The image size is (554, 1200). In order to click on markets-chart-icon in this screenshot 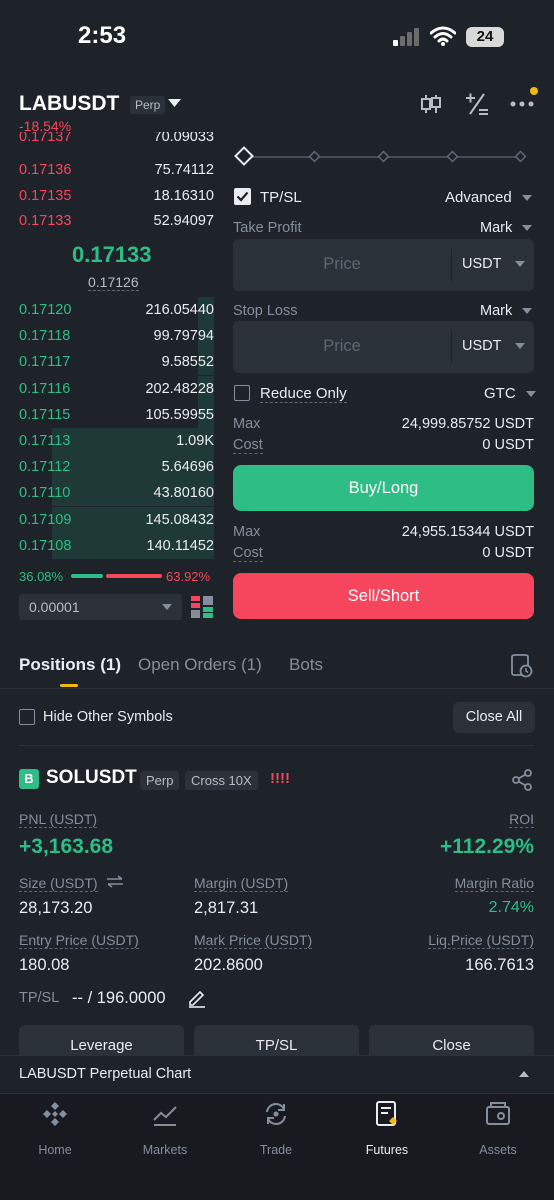, I will do `click(165, 1116)`.